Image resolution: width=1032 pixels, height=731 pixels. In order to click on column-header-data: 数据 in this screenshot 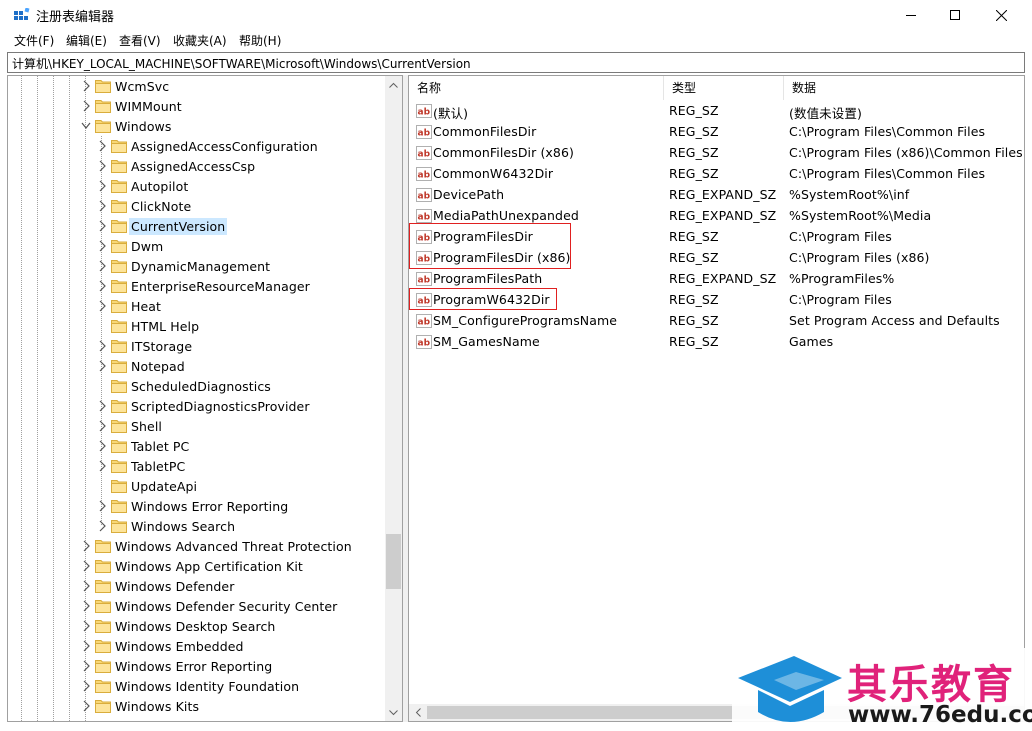, I will do `click(904, 88)`.